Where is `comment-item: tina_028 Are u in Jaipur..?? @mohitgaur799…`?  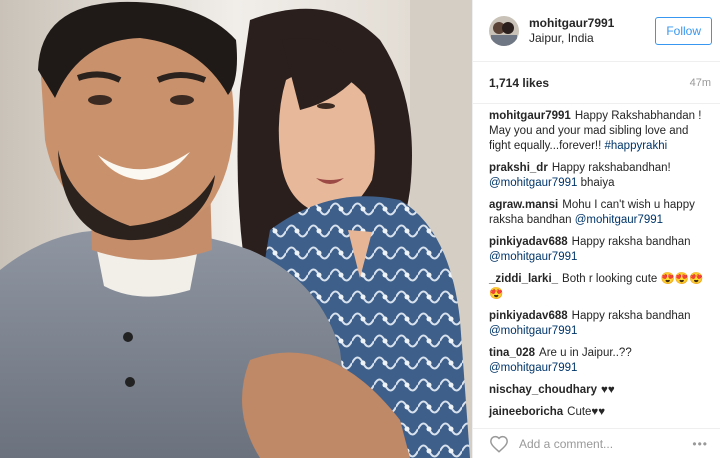
comment-item: tina_028 Are u in Jaipur..?? @mohitgaur799… is located at coordinates (598, 361).